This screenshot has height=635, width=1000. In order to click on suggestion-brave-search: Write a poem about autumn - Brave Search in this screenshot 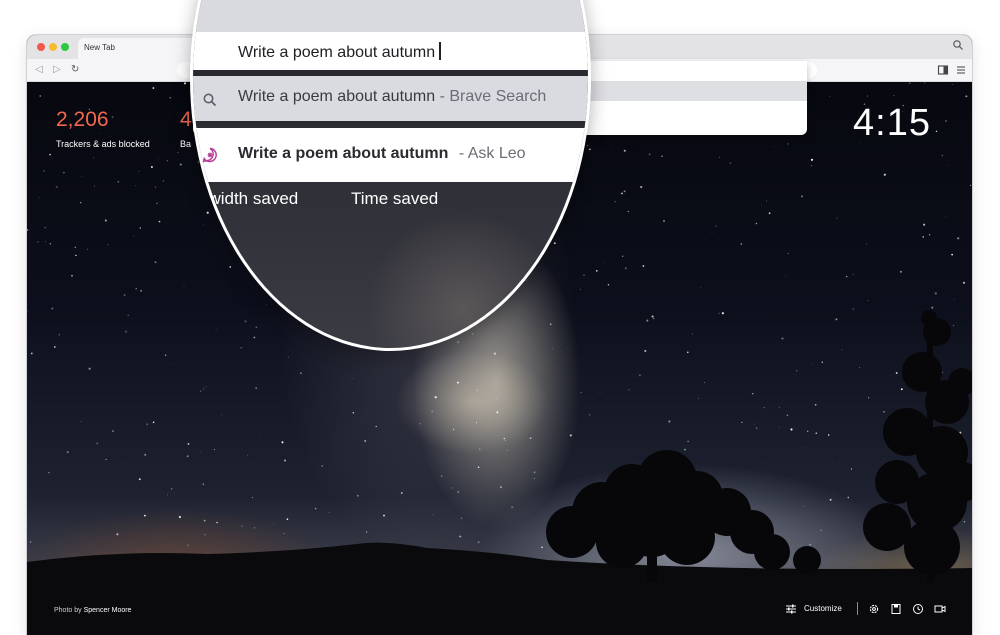, I will do `click(390, 98)`.